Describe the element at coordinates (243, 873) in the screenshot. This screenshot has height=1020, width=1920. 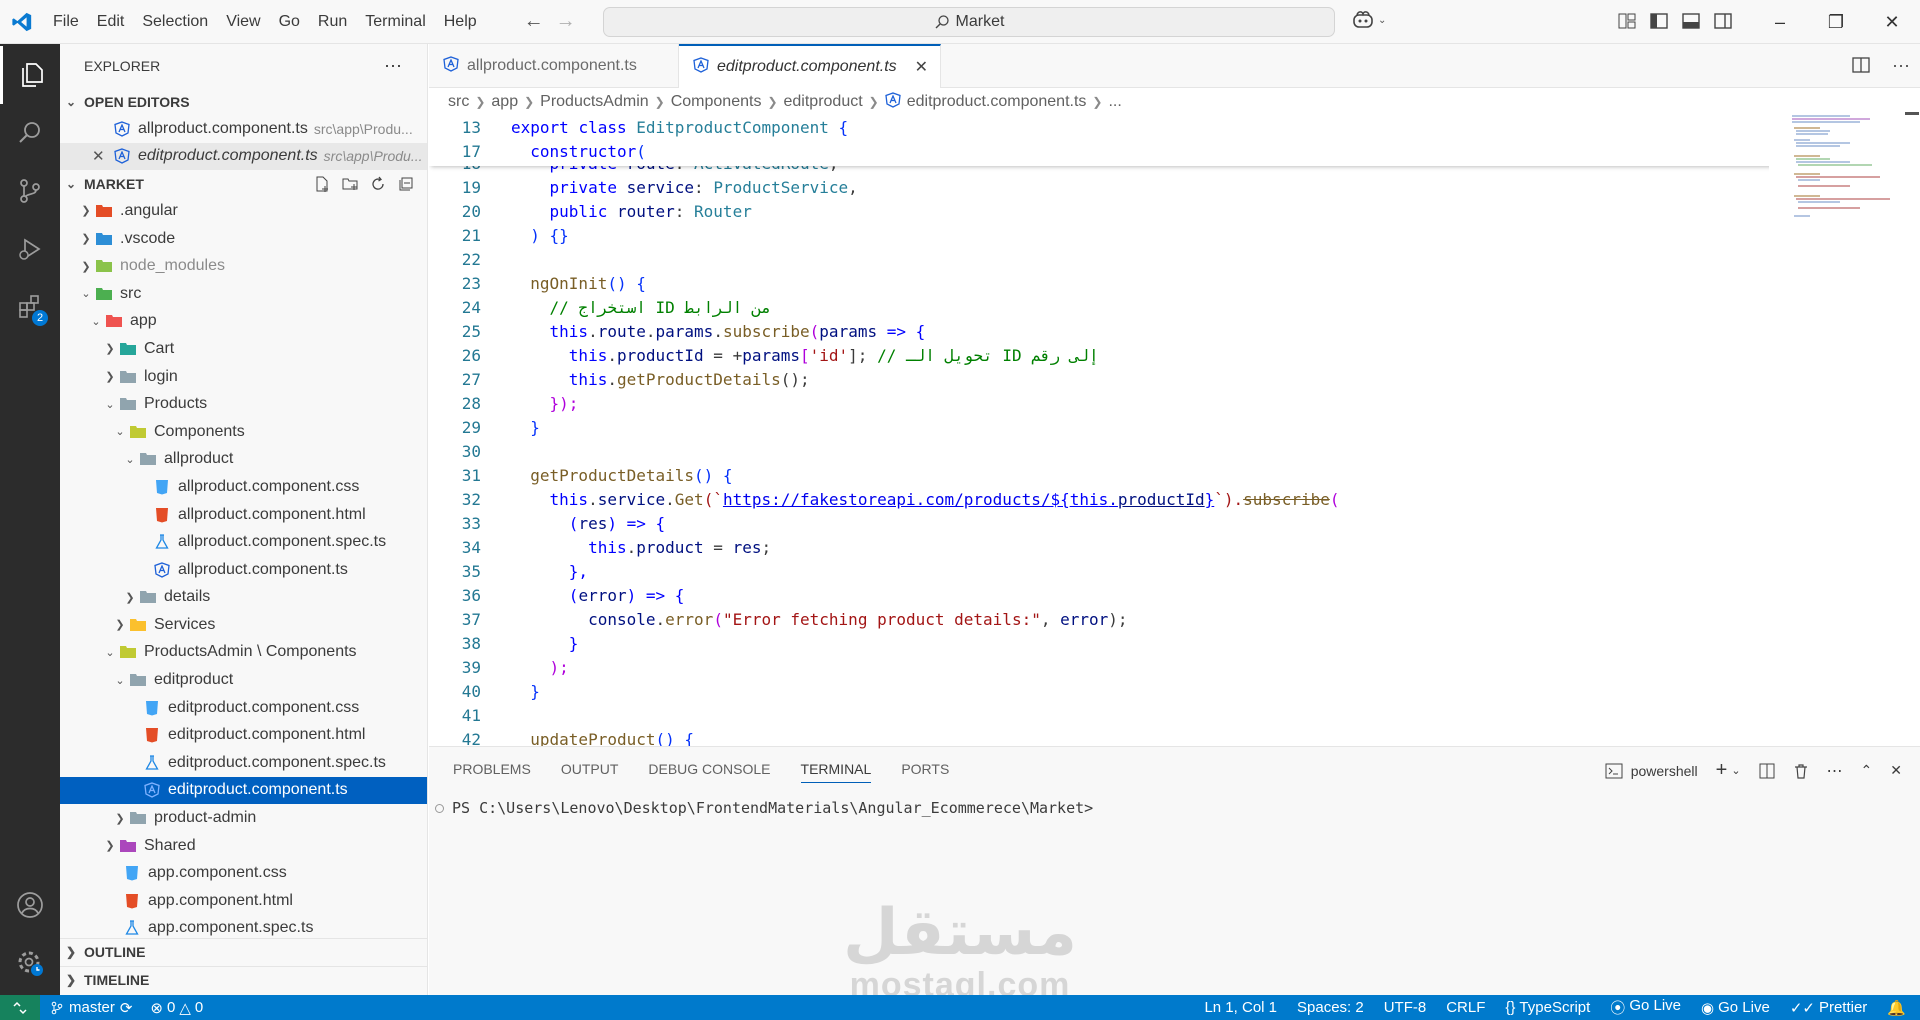
I see `tree-file-app-css: app.component.css` at that location.